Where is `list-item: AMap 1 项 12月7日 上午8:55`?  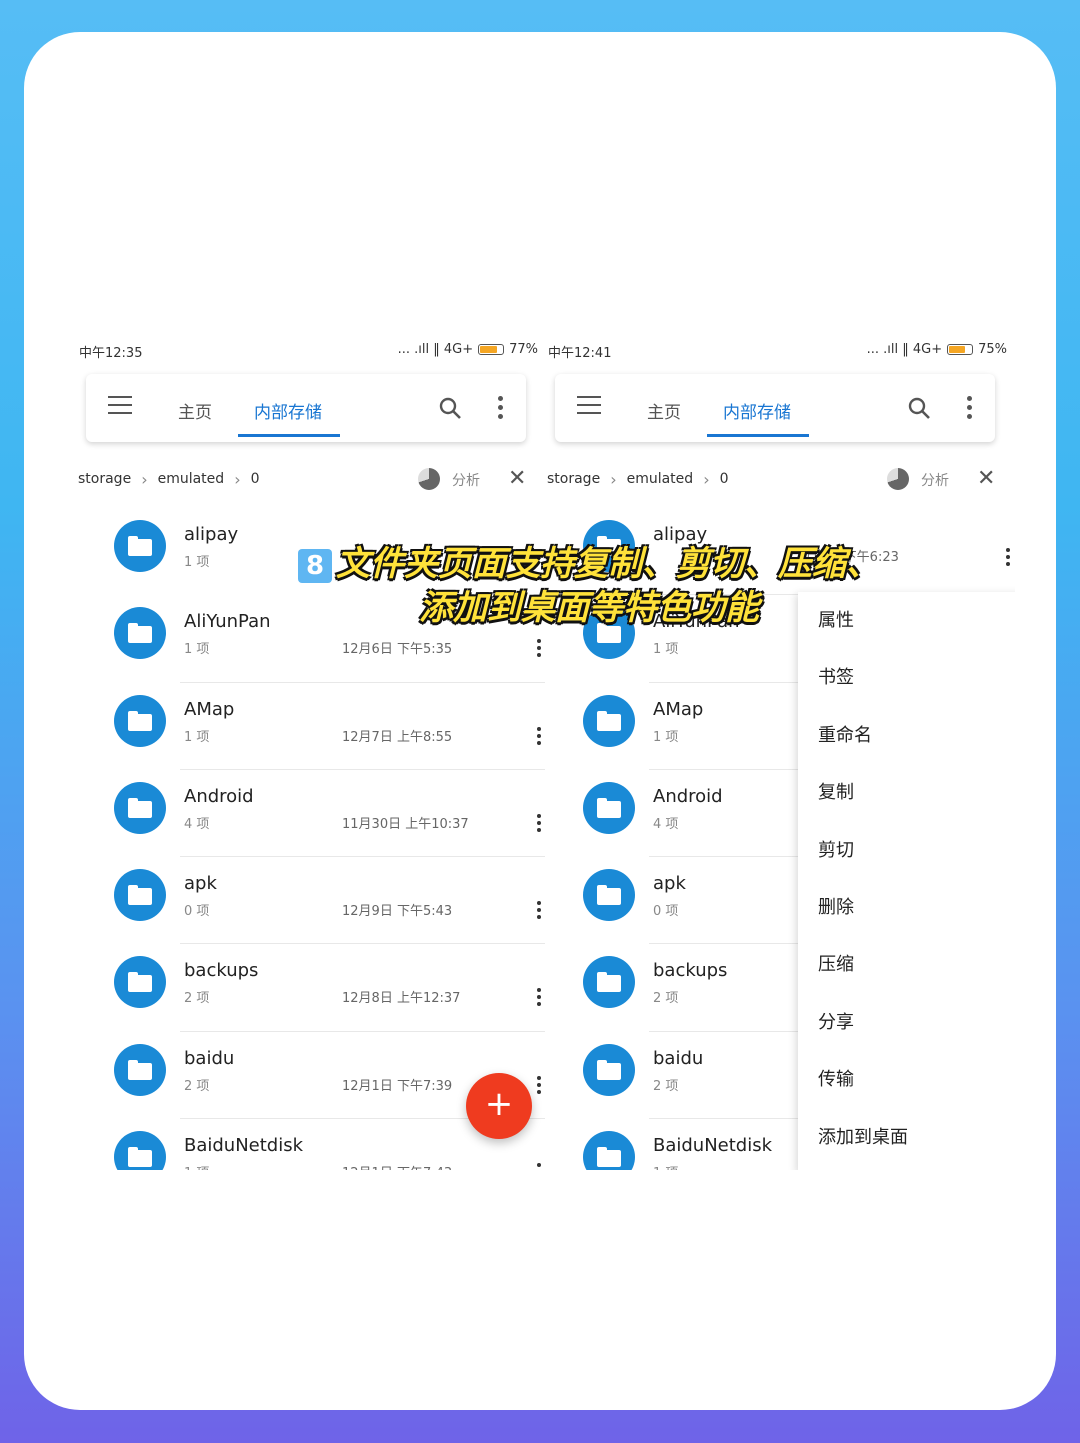
list-item: AMap 1 项 12月7日 上午8:55 is located at coordinates (311, 726).